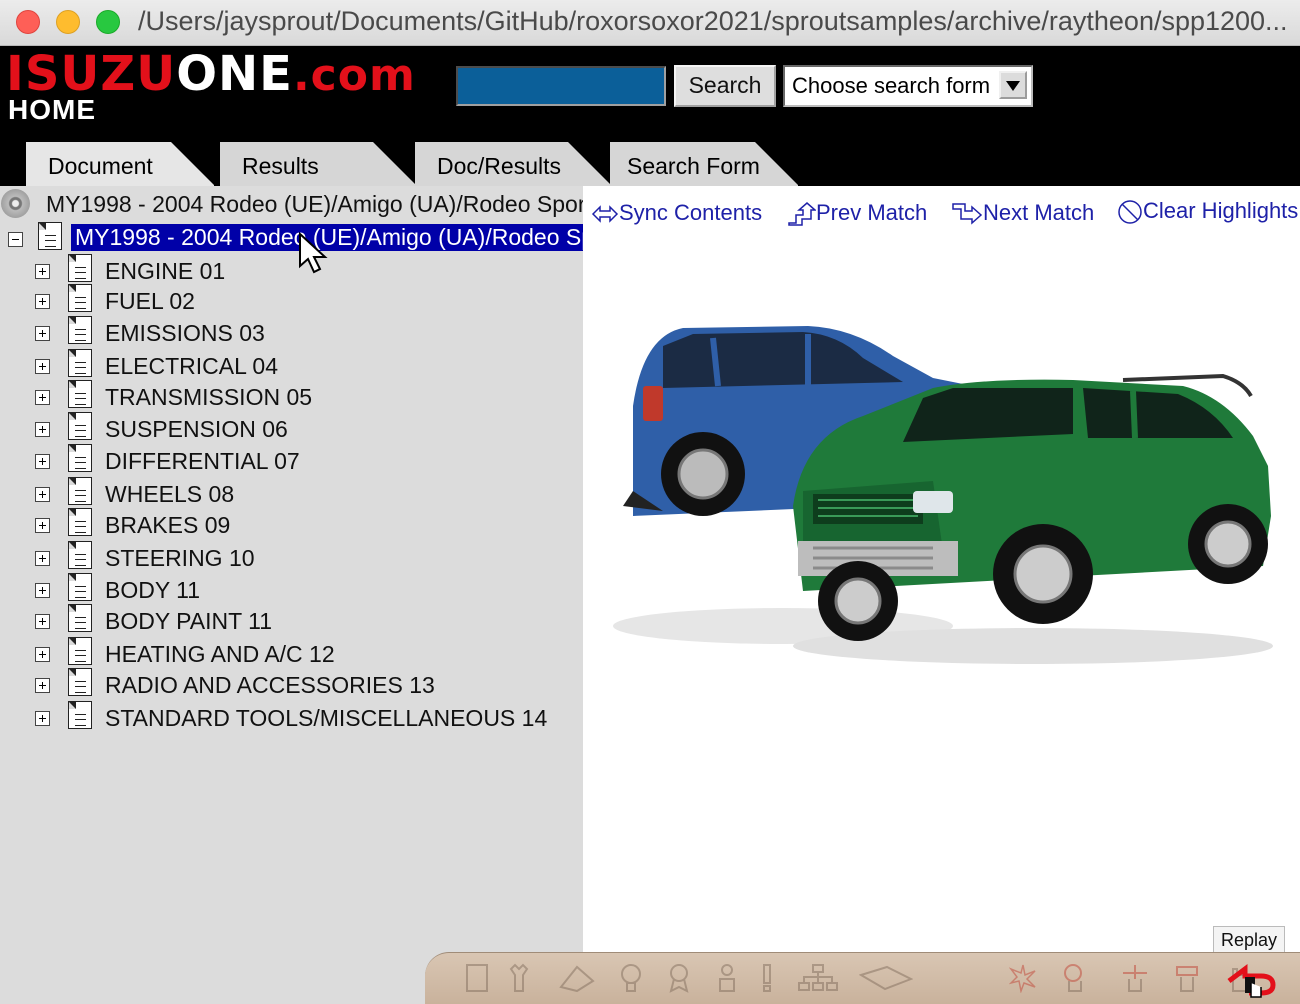  I want to click on tree-item: BODY 11, so click(291, 590).